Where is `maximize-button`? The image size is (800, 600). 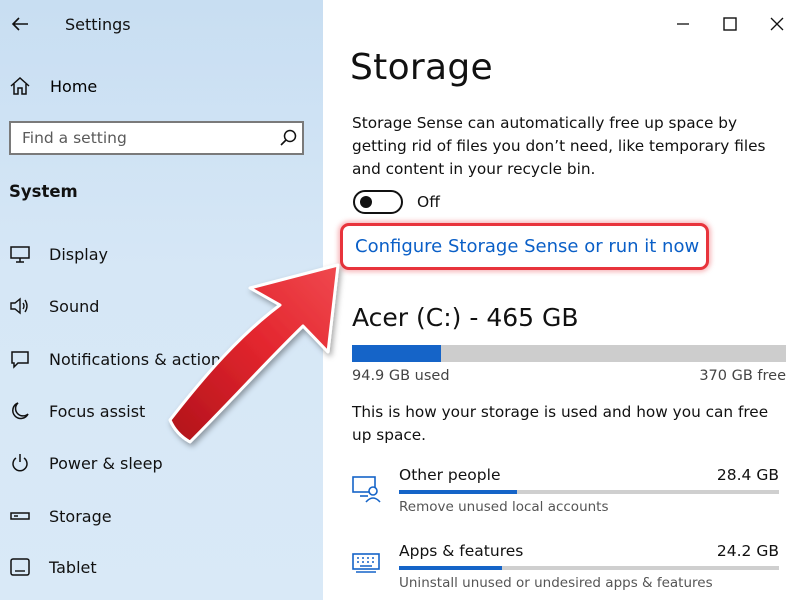
maximize-button is located at coordinates (729, 24).